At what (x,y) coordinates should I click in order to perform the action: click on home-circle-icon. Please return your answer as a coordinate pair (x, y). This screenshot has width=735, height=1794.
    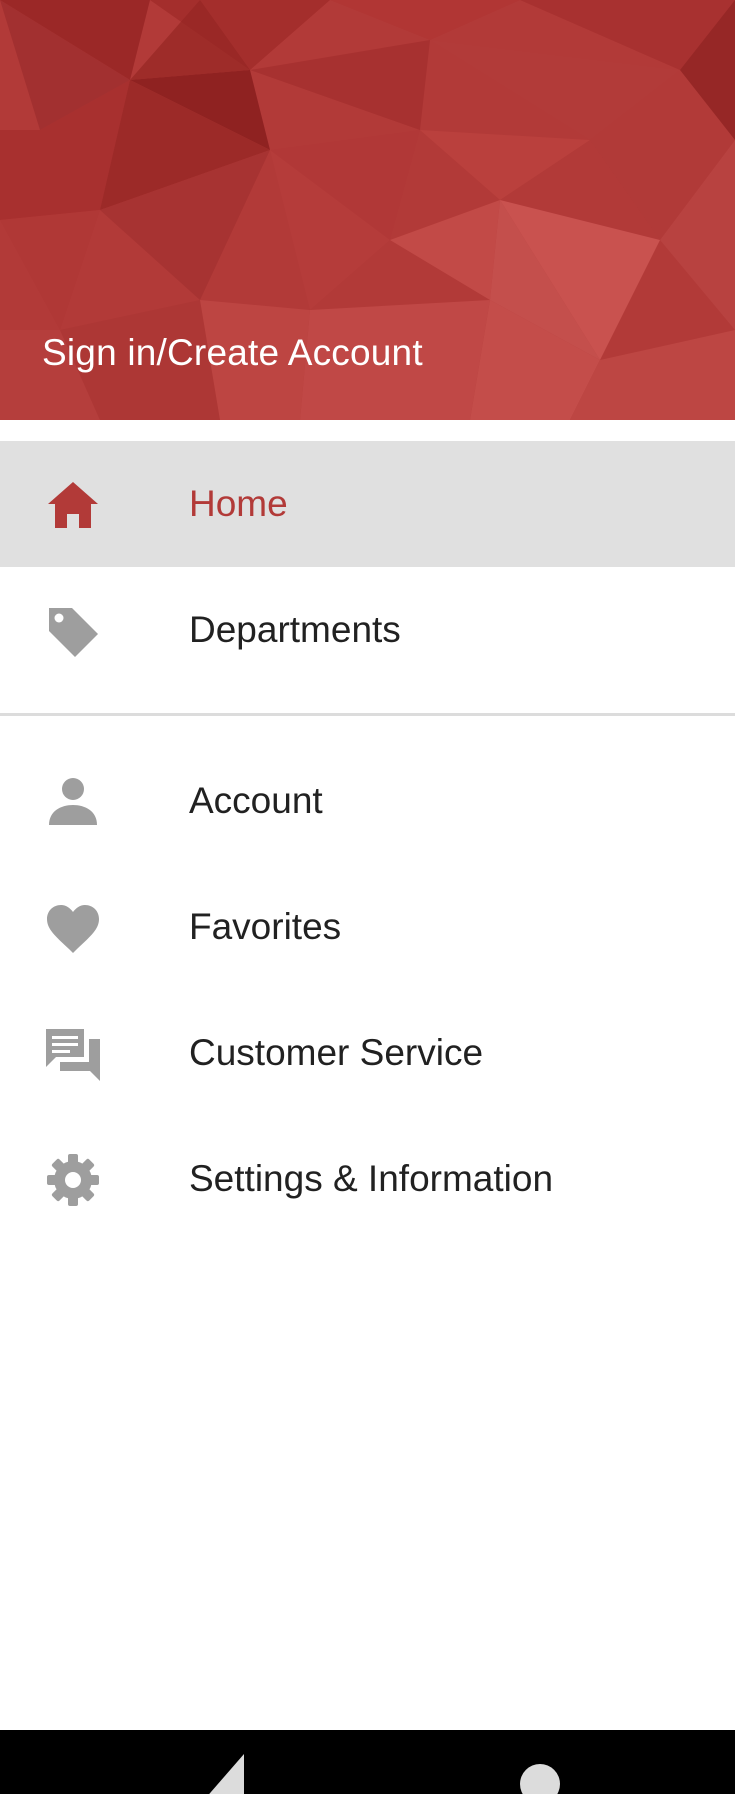
    Looking at the image, I should click on (540, 1779).